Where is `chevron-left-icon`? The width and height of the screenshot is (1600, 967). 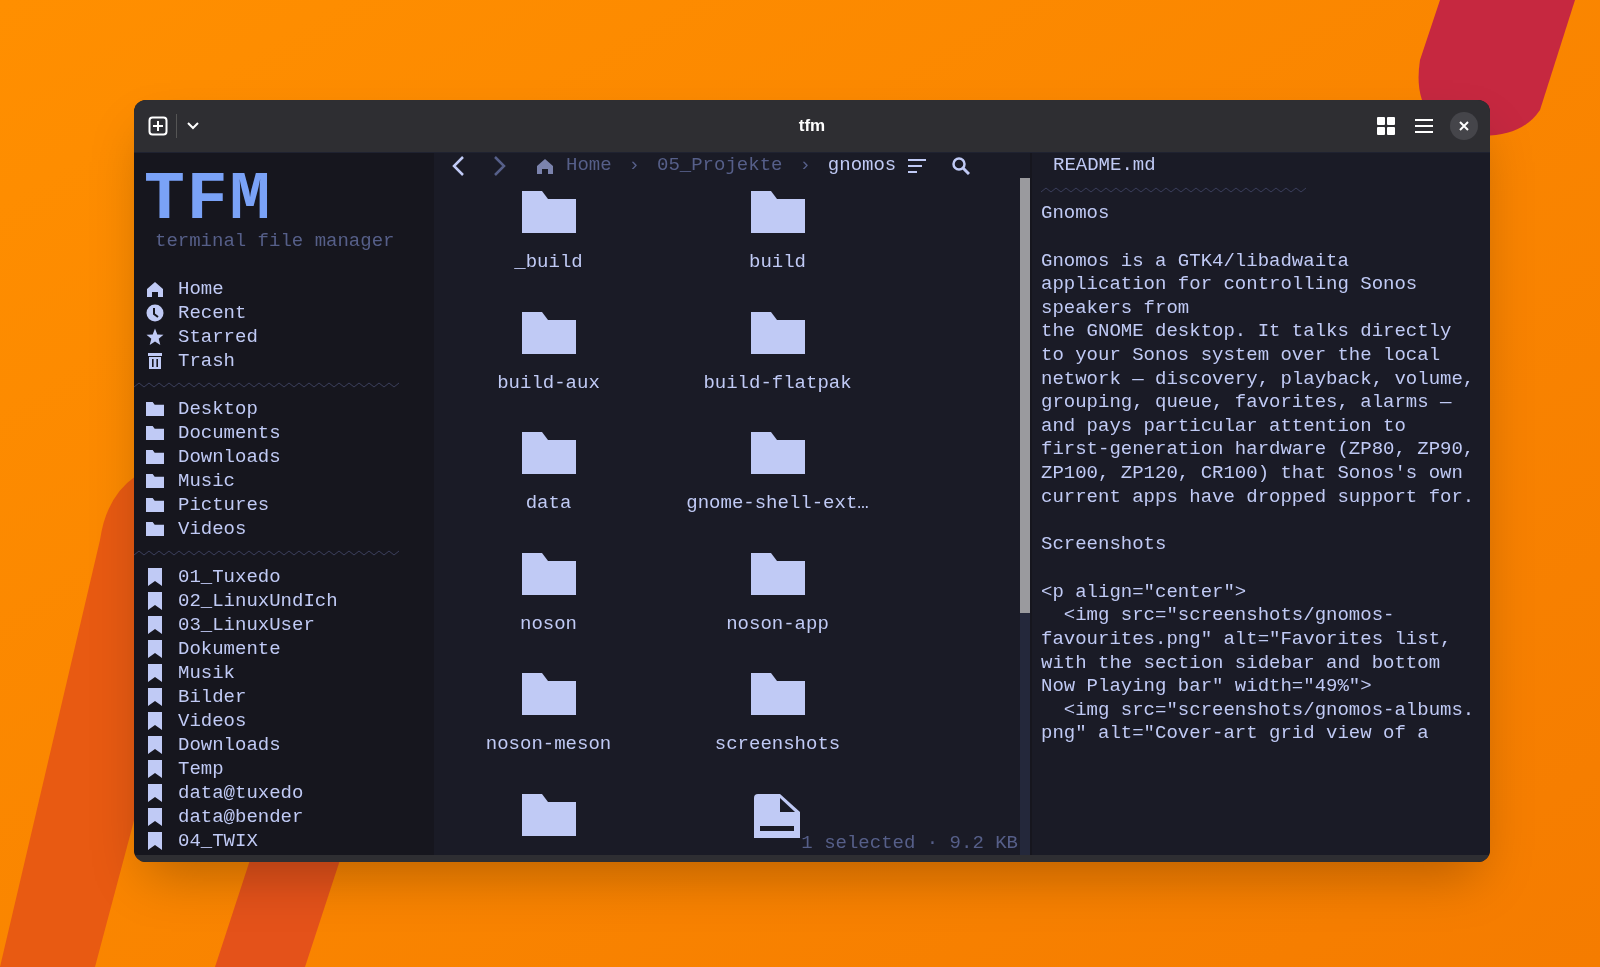 chevron-left-icon is located at coordinates (458, 165).